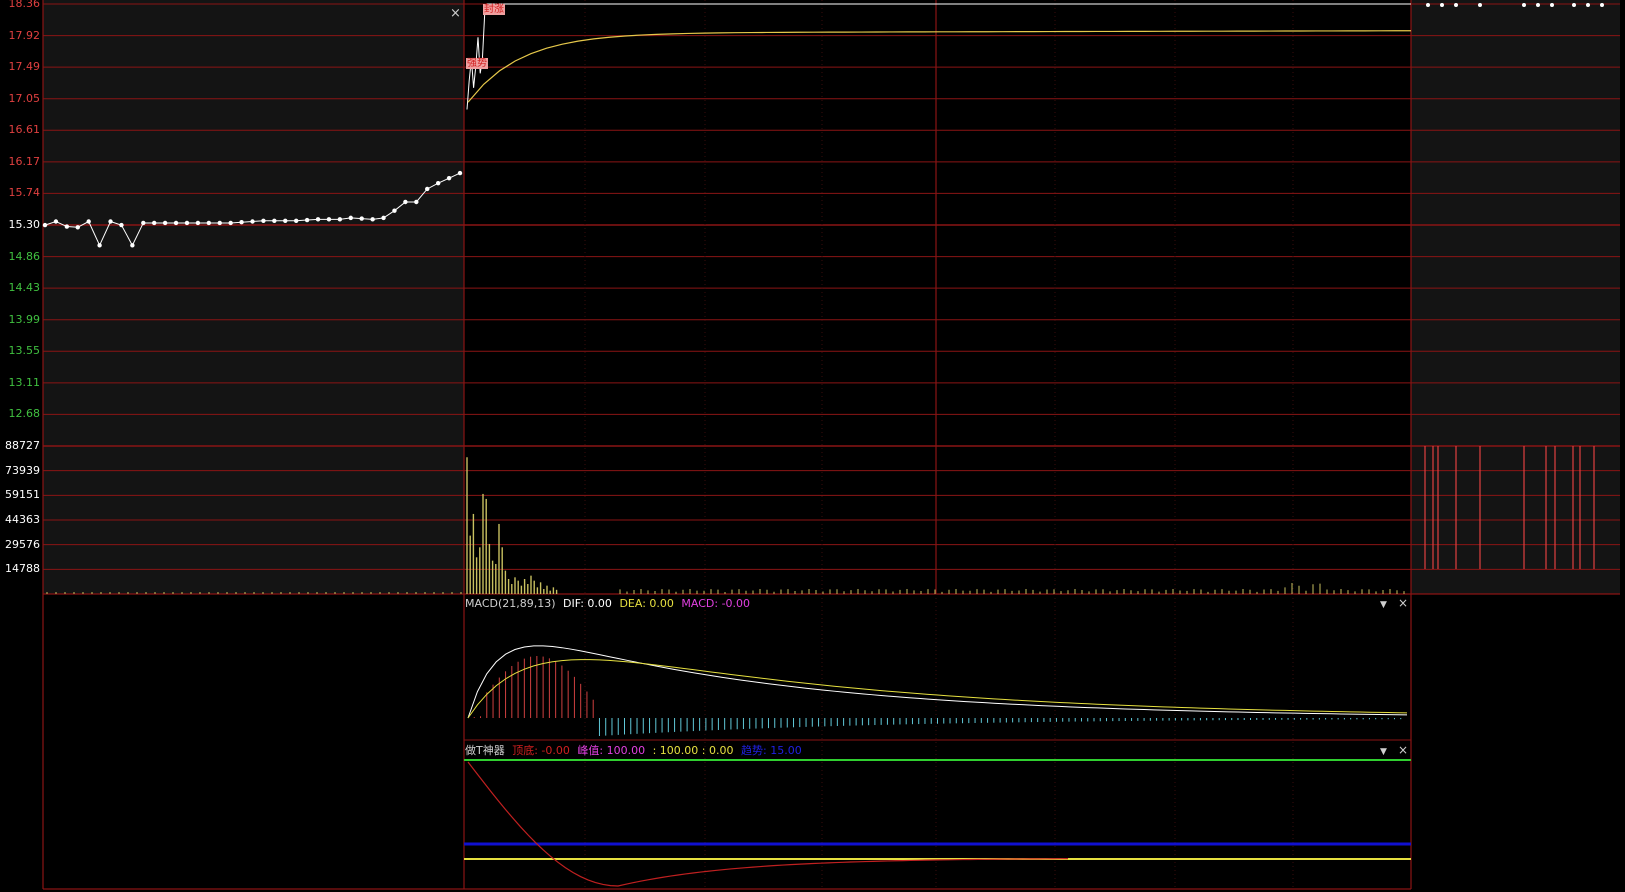  Describe the element at coordinates (24, 130) in the screenshot. I see `price-axis-label: 16.61` at that location.